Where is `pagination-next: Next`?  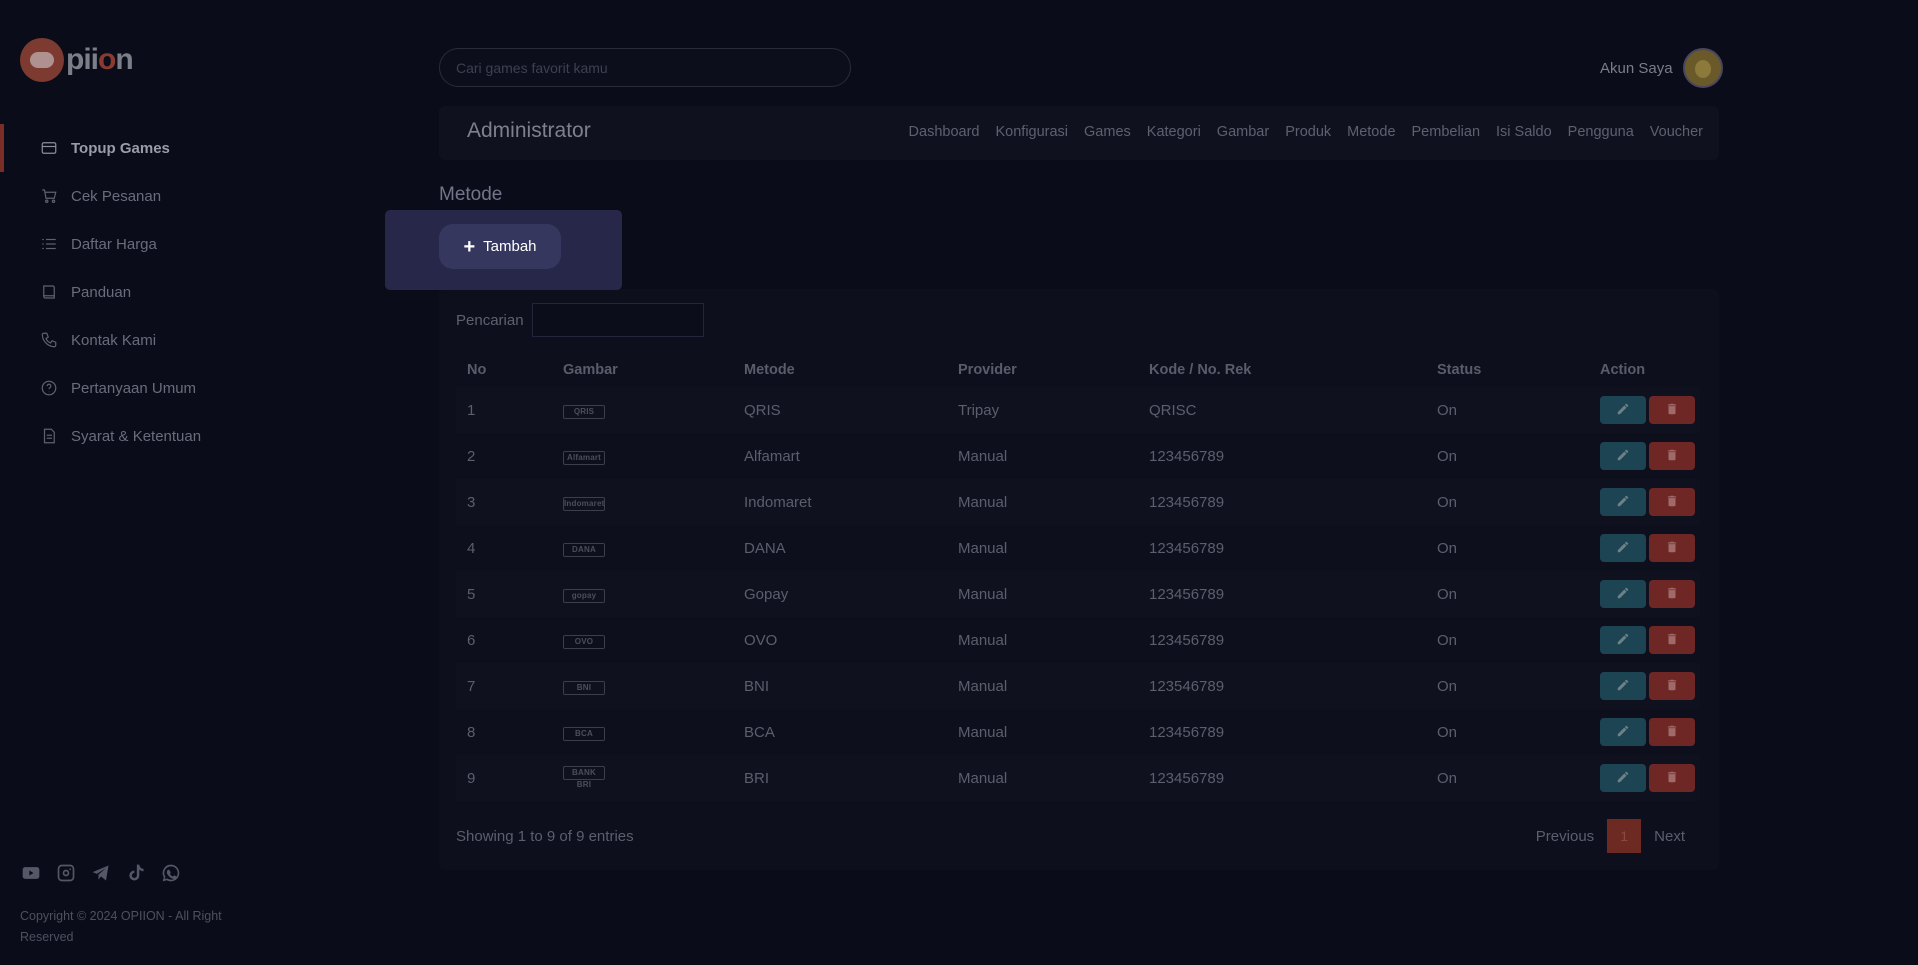
pagination-next: Next is located at coordinates (1669, 836).